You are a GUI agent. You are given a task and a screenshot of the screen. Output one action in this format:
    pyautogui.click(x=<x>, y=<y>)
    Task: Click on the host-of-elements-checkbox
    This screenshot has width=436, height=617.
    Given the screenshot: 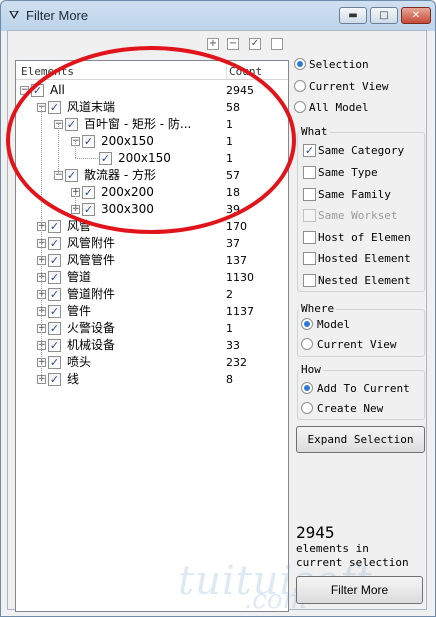 What is the action you would take?
    pyautogui.click(x=309, y=237)
    